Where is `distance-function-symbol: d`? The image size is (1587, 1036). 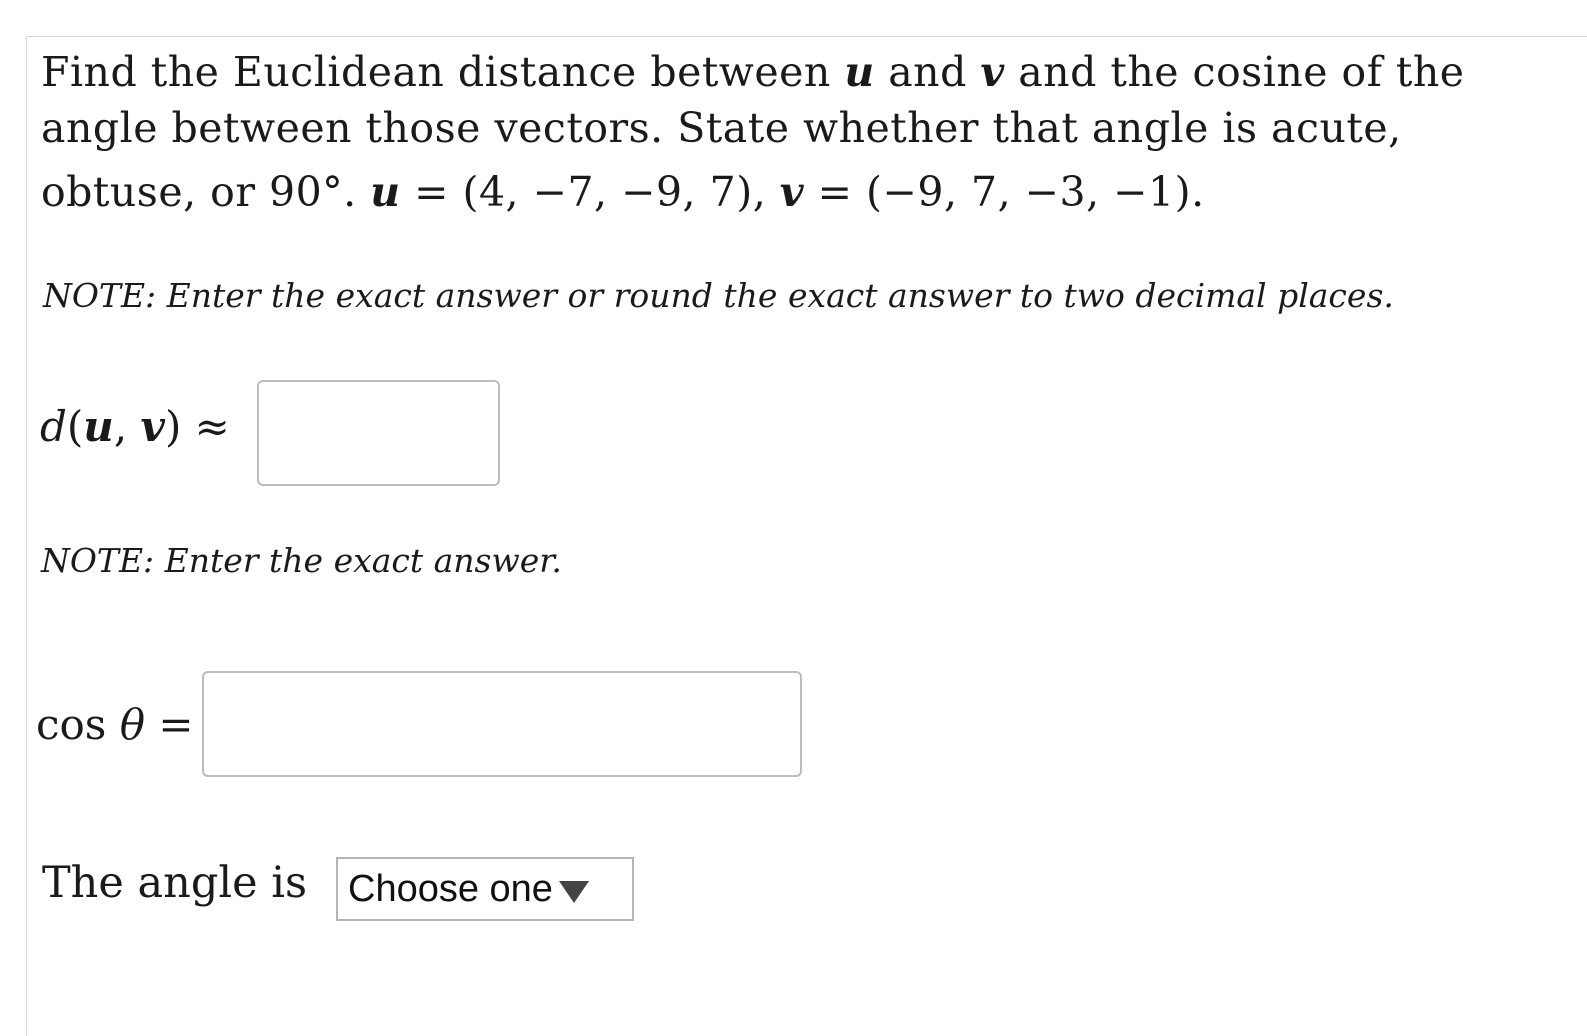
distance-function-symbol: d is located at coordinates (53, 426).